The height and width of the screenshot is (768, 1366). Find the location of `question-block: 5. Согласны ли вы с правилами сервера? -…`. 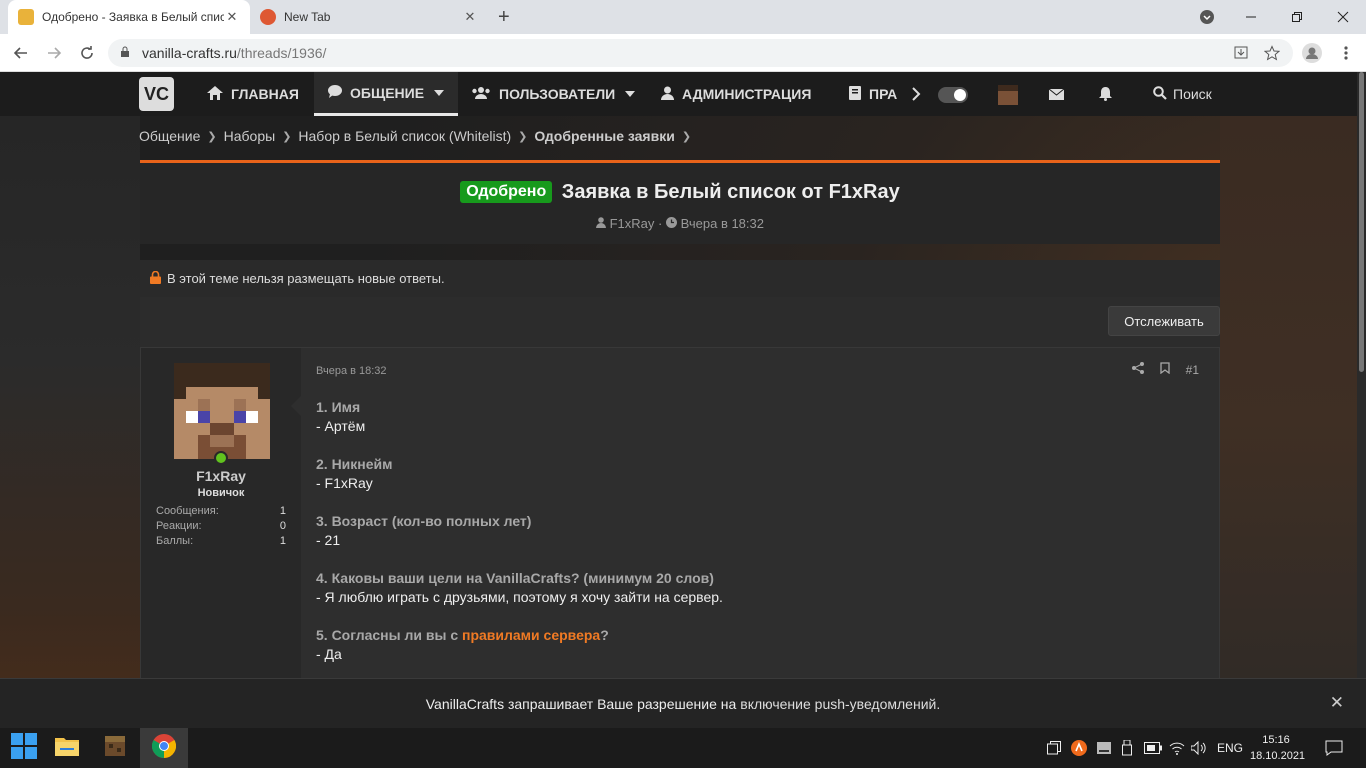

question-block: 5. Согласны ли вы с правилами сервера? -… is located at coordinates (756, 645).